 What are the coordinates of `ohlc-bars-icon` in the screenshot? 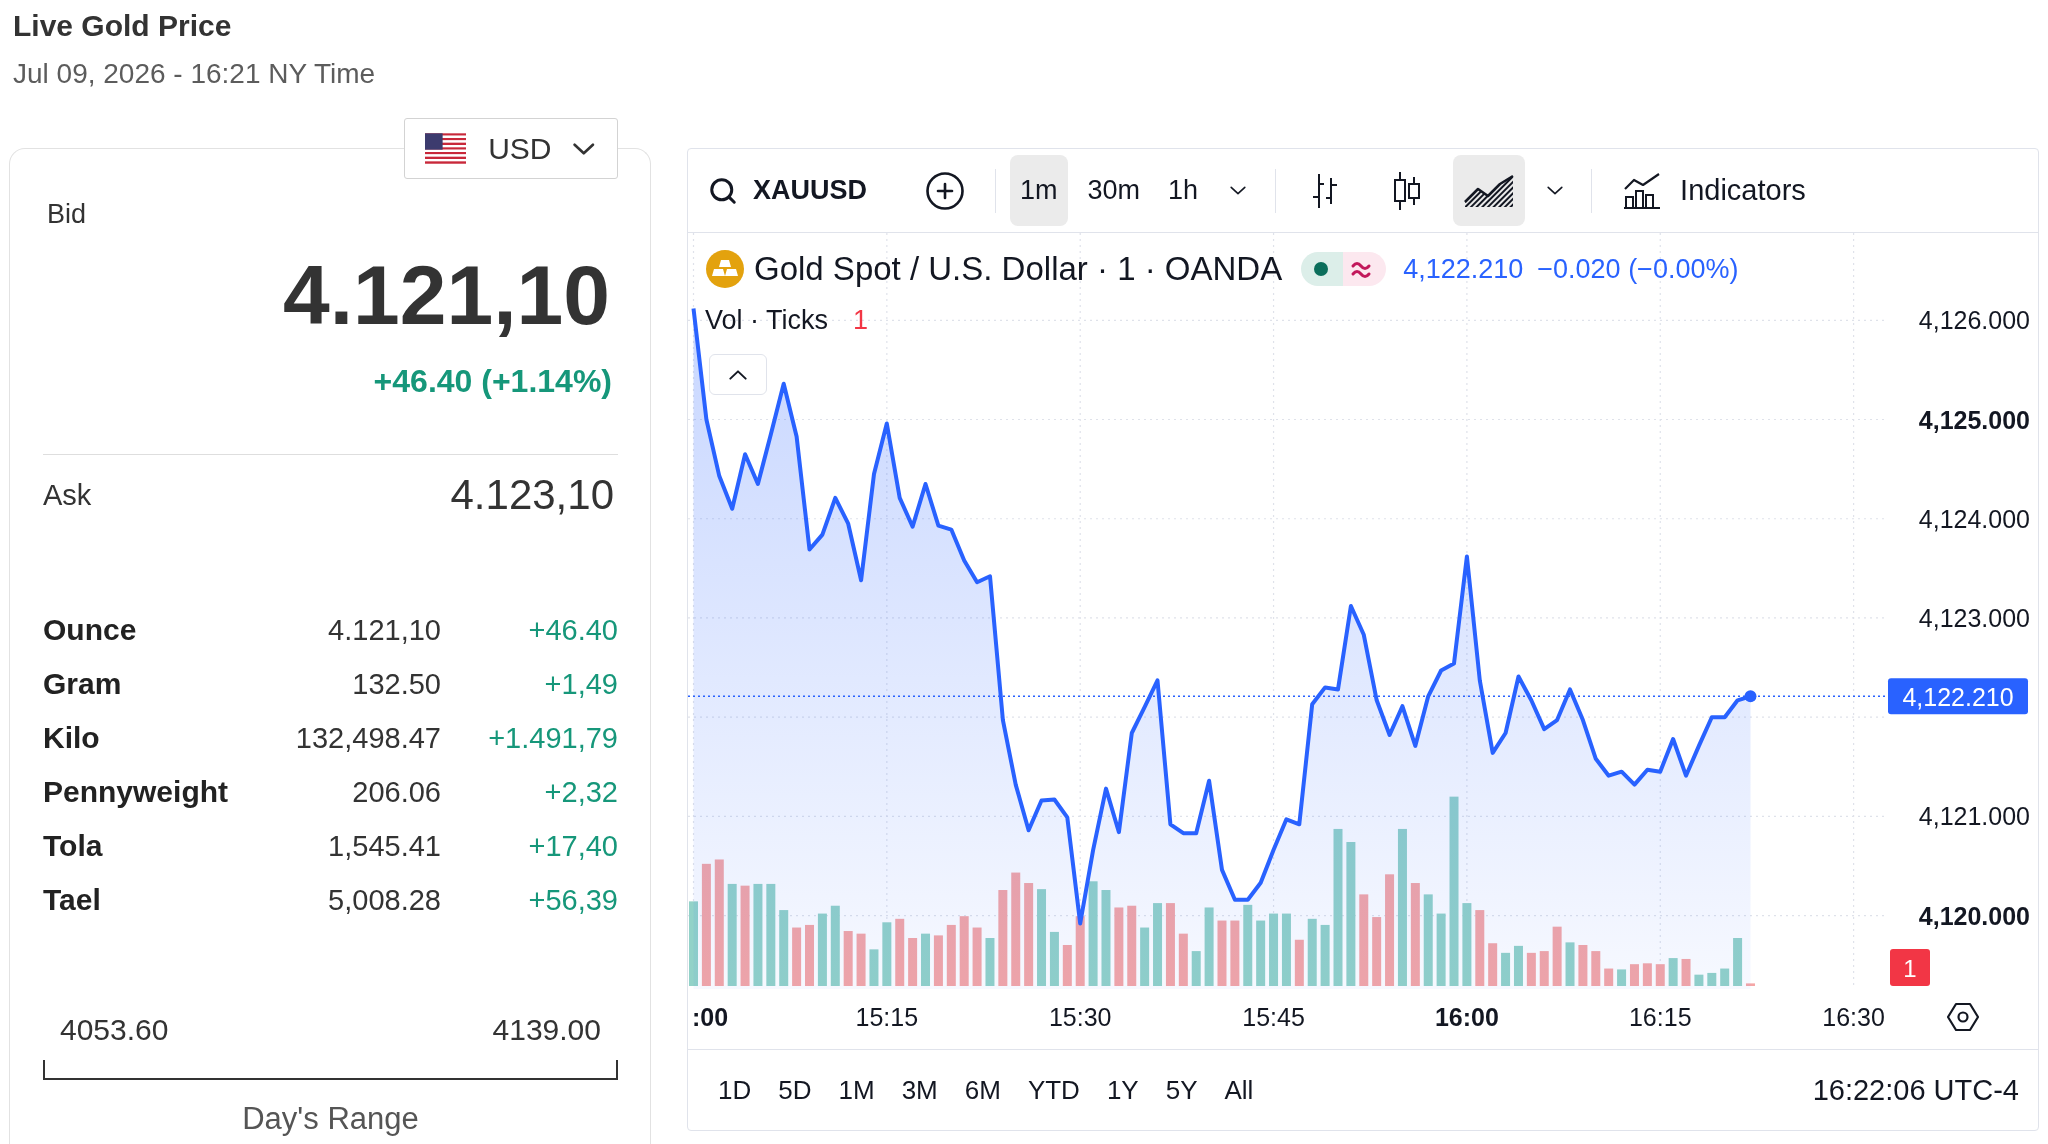 It's located at (1325, 190).